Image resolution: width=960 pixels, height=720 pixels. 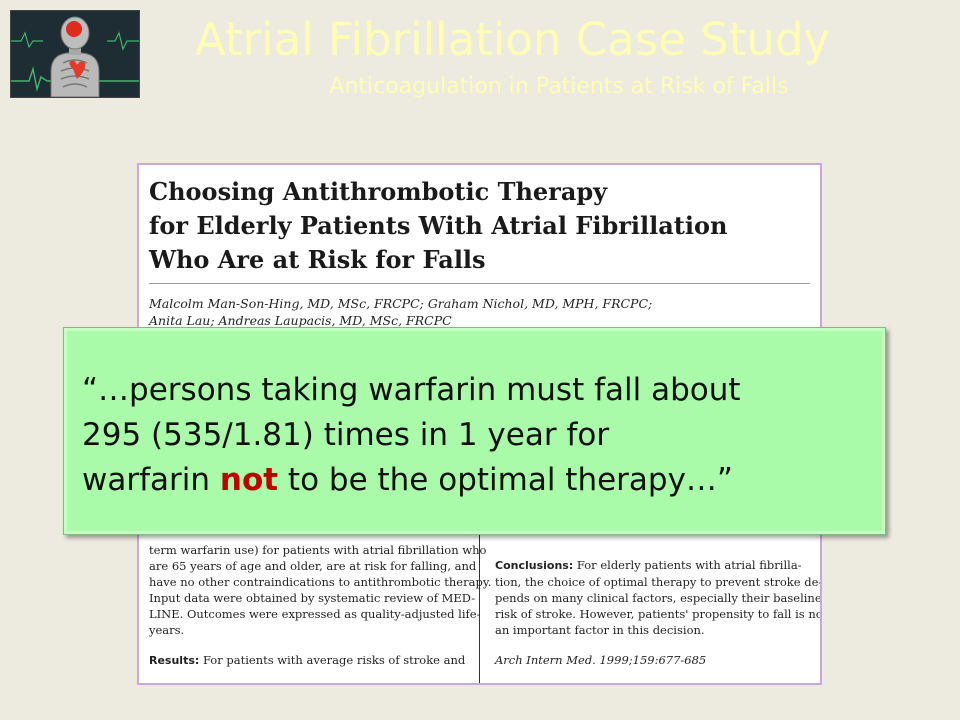 I want to click on citation: Arch Intern Med. 1999;159:677-685, so click(x=601, y=660).